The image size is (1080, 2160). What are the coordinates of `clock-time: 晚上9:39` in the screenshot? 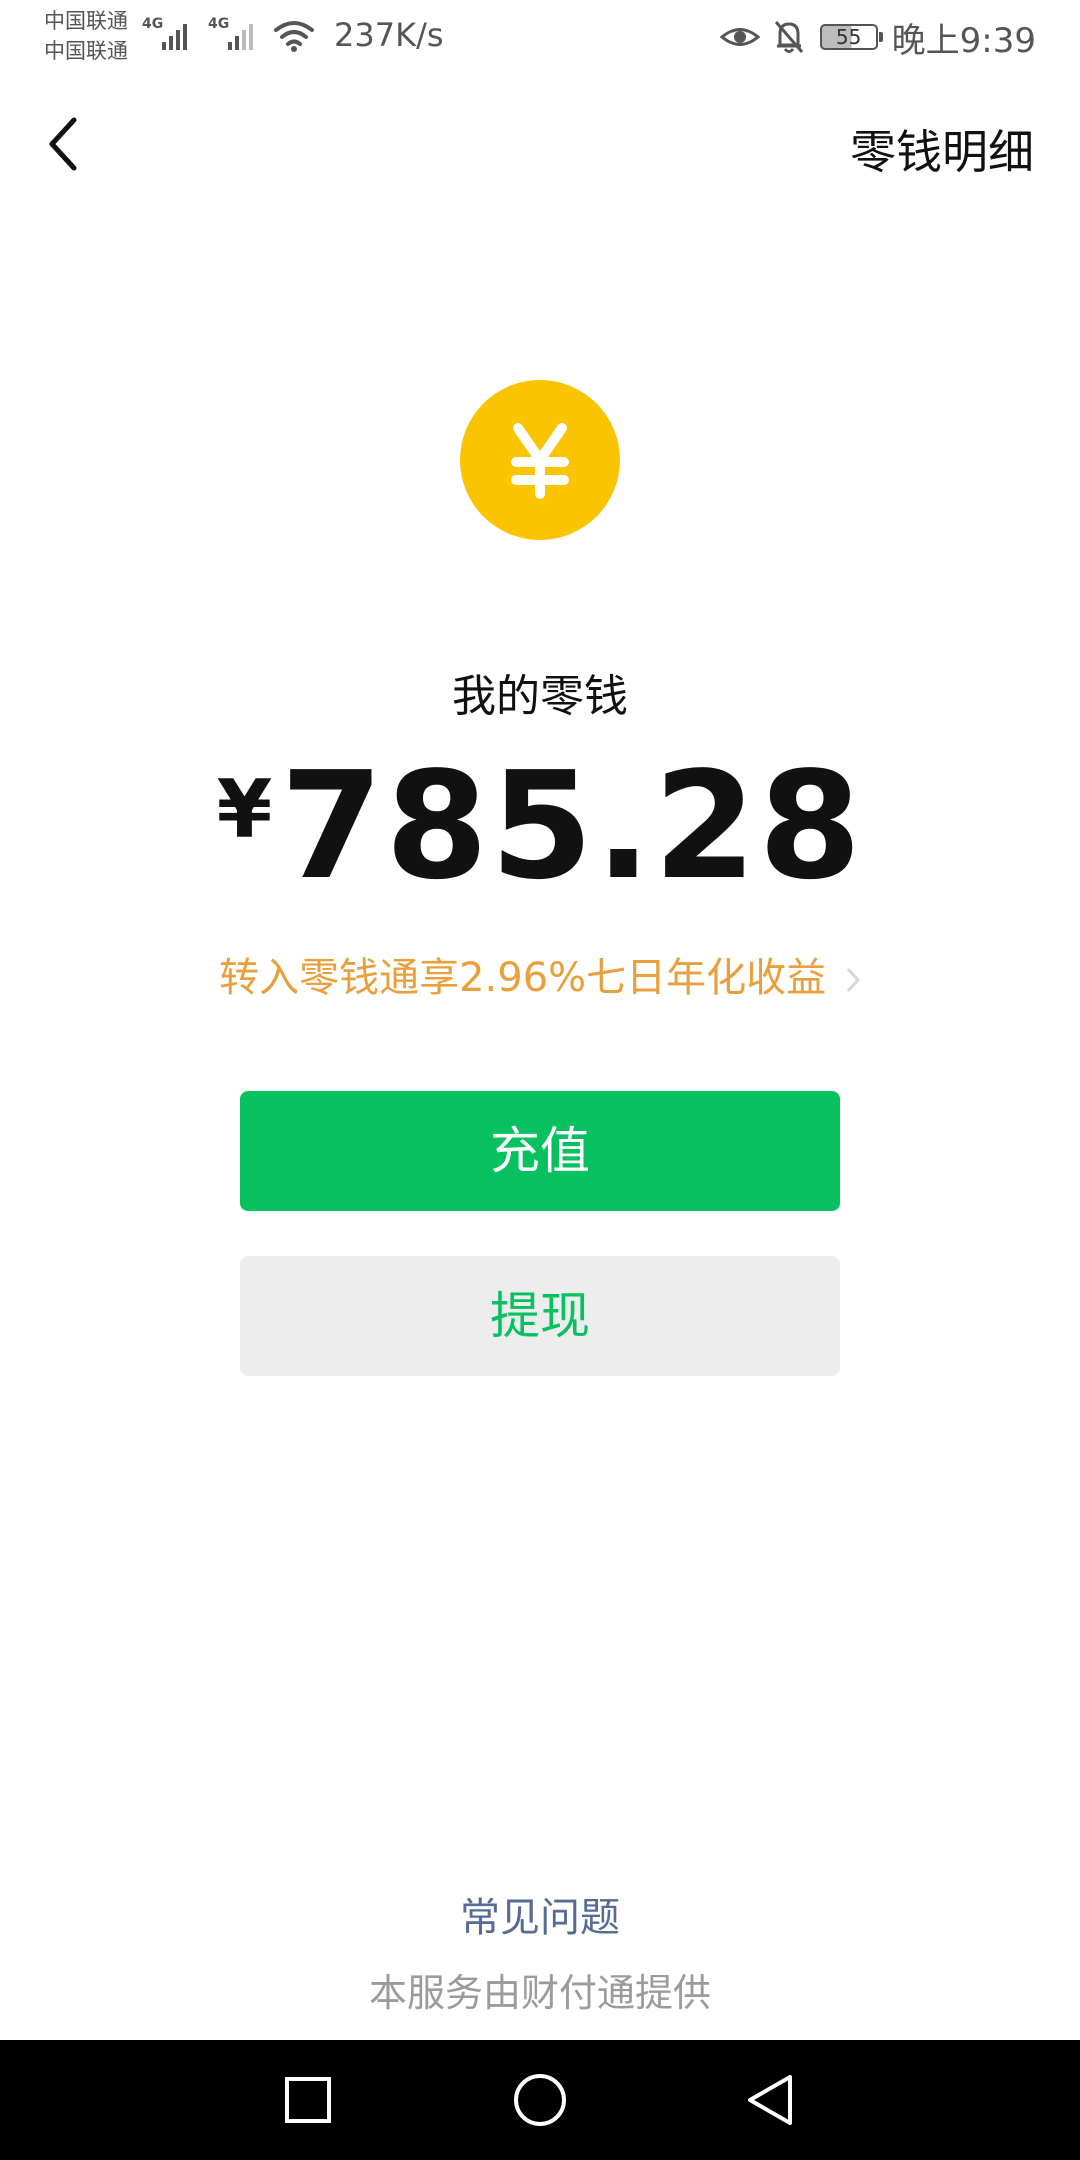 It's located at (963, 40).